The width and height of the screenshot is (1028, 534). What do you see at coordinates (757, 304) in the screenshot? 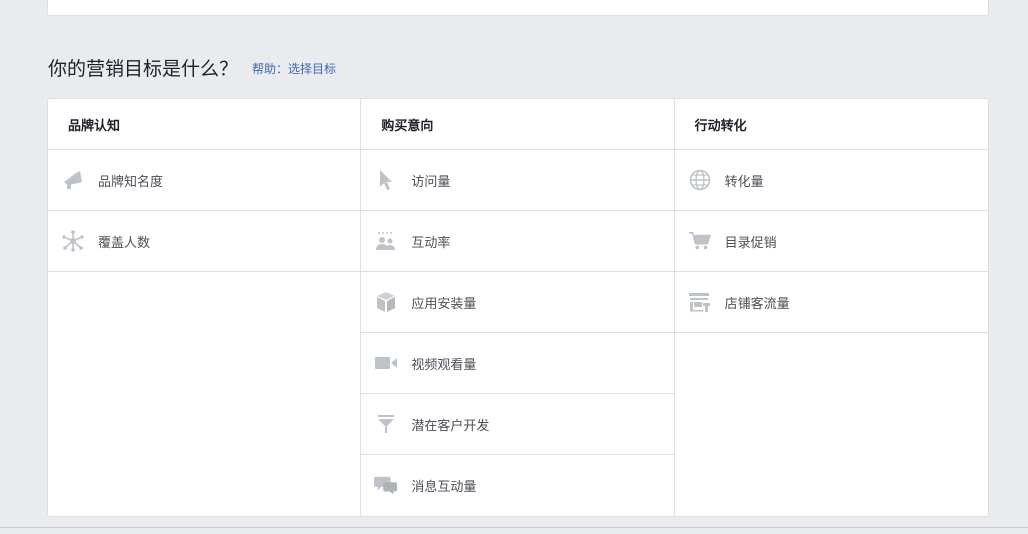
I see `objective-label: 店铺客流量` at bounding box center [757, 304].